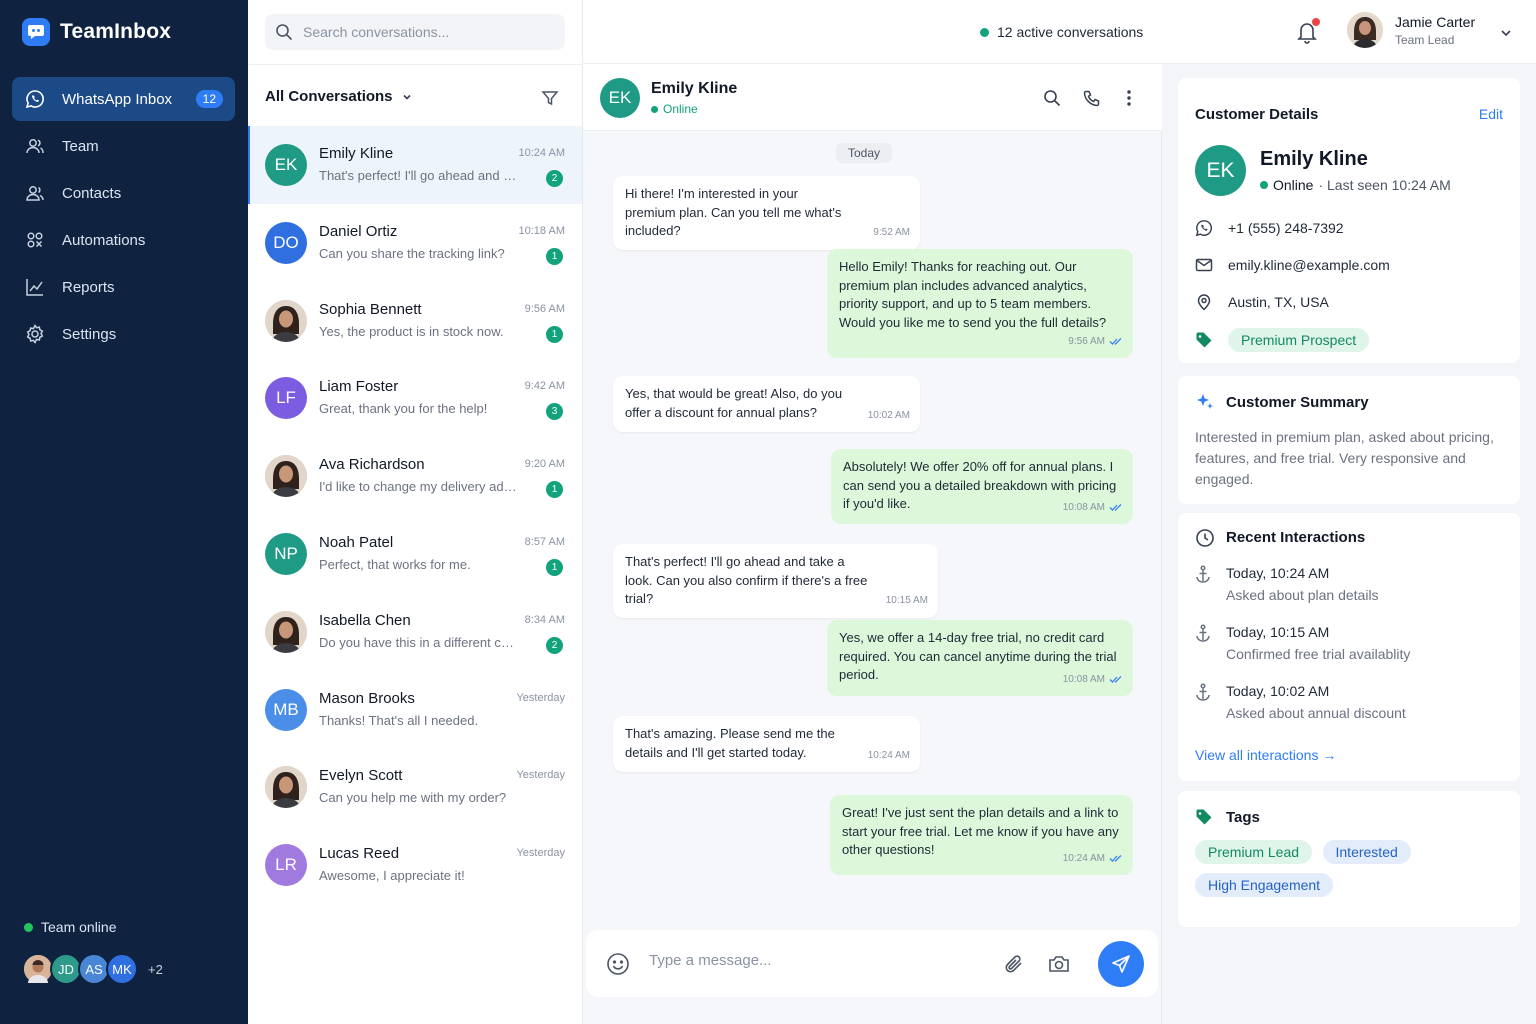  What do you see at coordinates (1092, 98) in the screenshot?
I see `phone-icon` at bounding box center [1092, 98].